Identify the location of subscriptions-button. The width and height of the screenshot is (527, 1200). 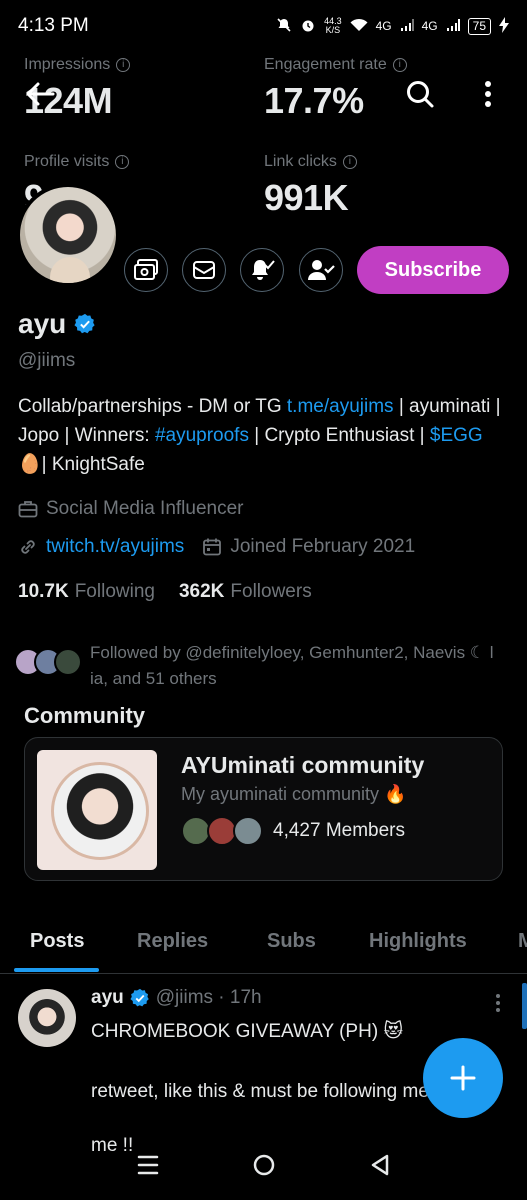
(146, 270).